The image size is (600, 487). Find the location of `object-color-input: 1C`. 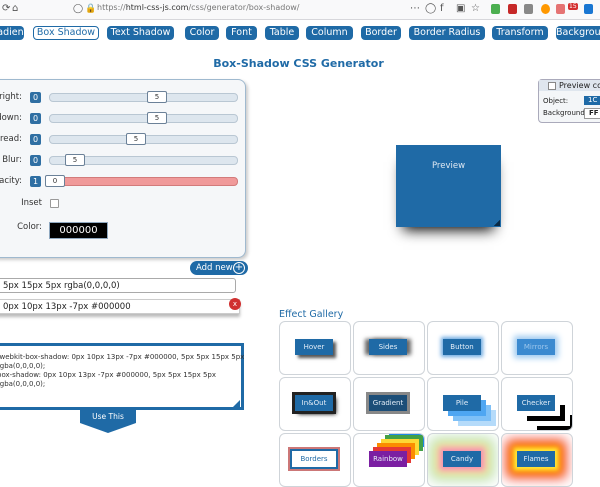

object-color-input: 1C is located at coordinates (592, 100).